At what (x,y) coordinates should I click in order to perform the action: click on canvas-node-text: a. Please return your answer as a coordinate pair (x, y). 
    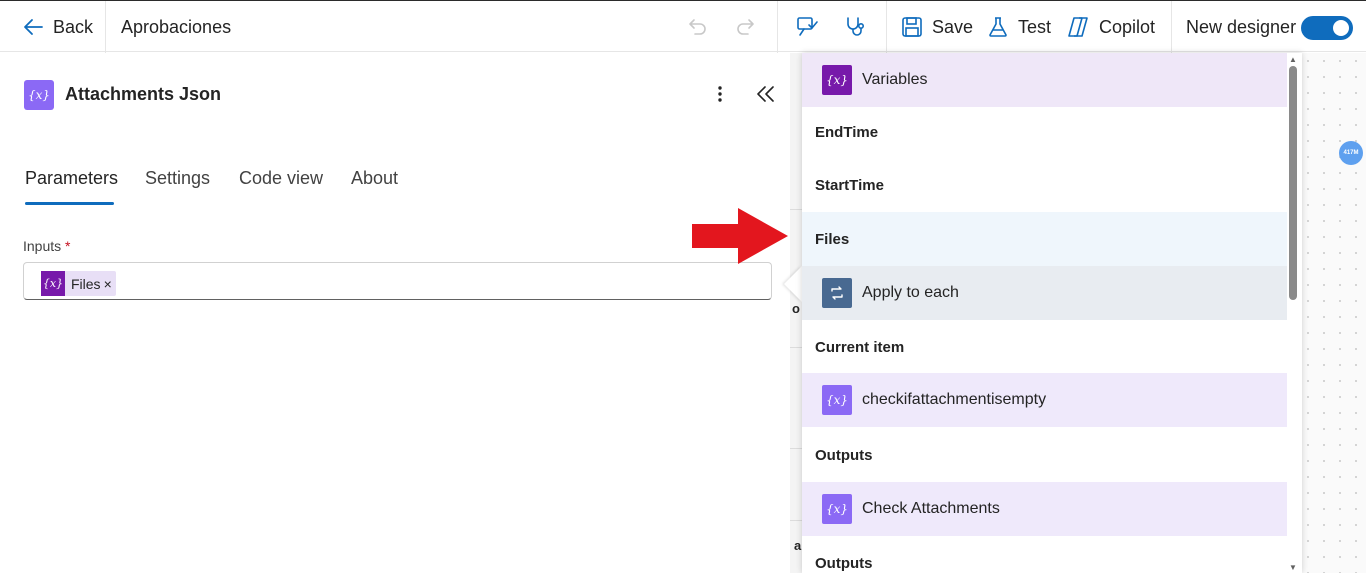
    Looking at the image, I should click on (798, 545).